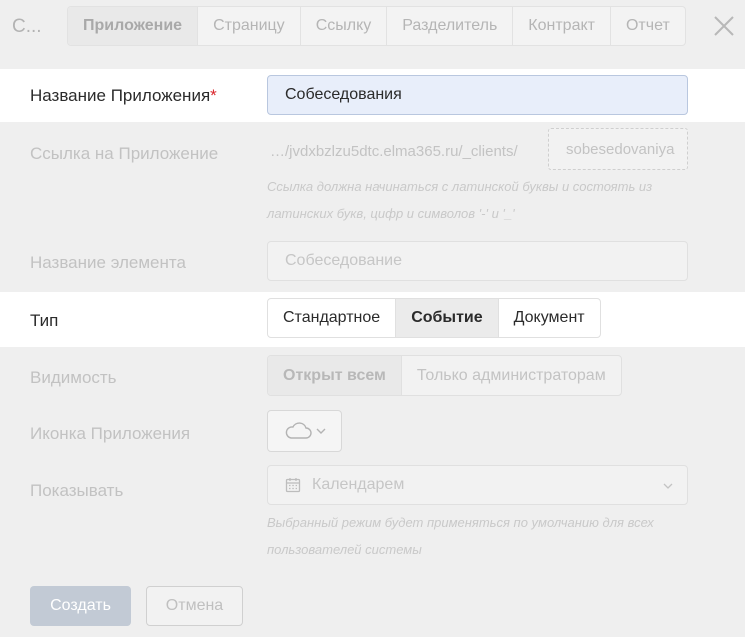  I want to click on app-name-input: Собеседования, so click(477, 95).